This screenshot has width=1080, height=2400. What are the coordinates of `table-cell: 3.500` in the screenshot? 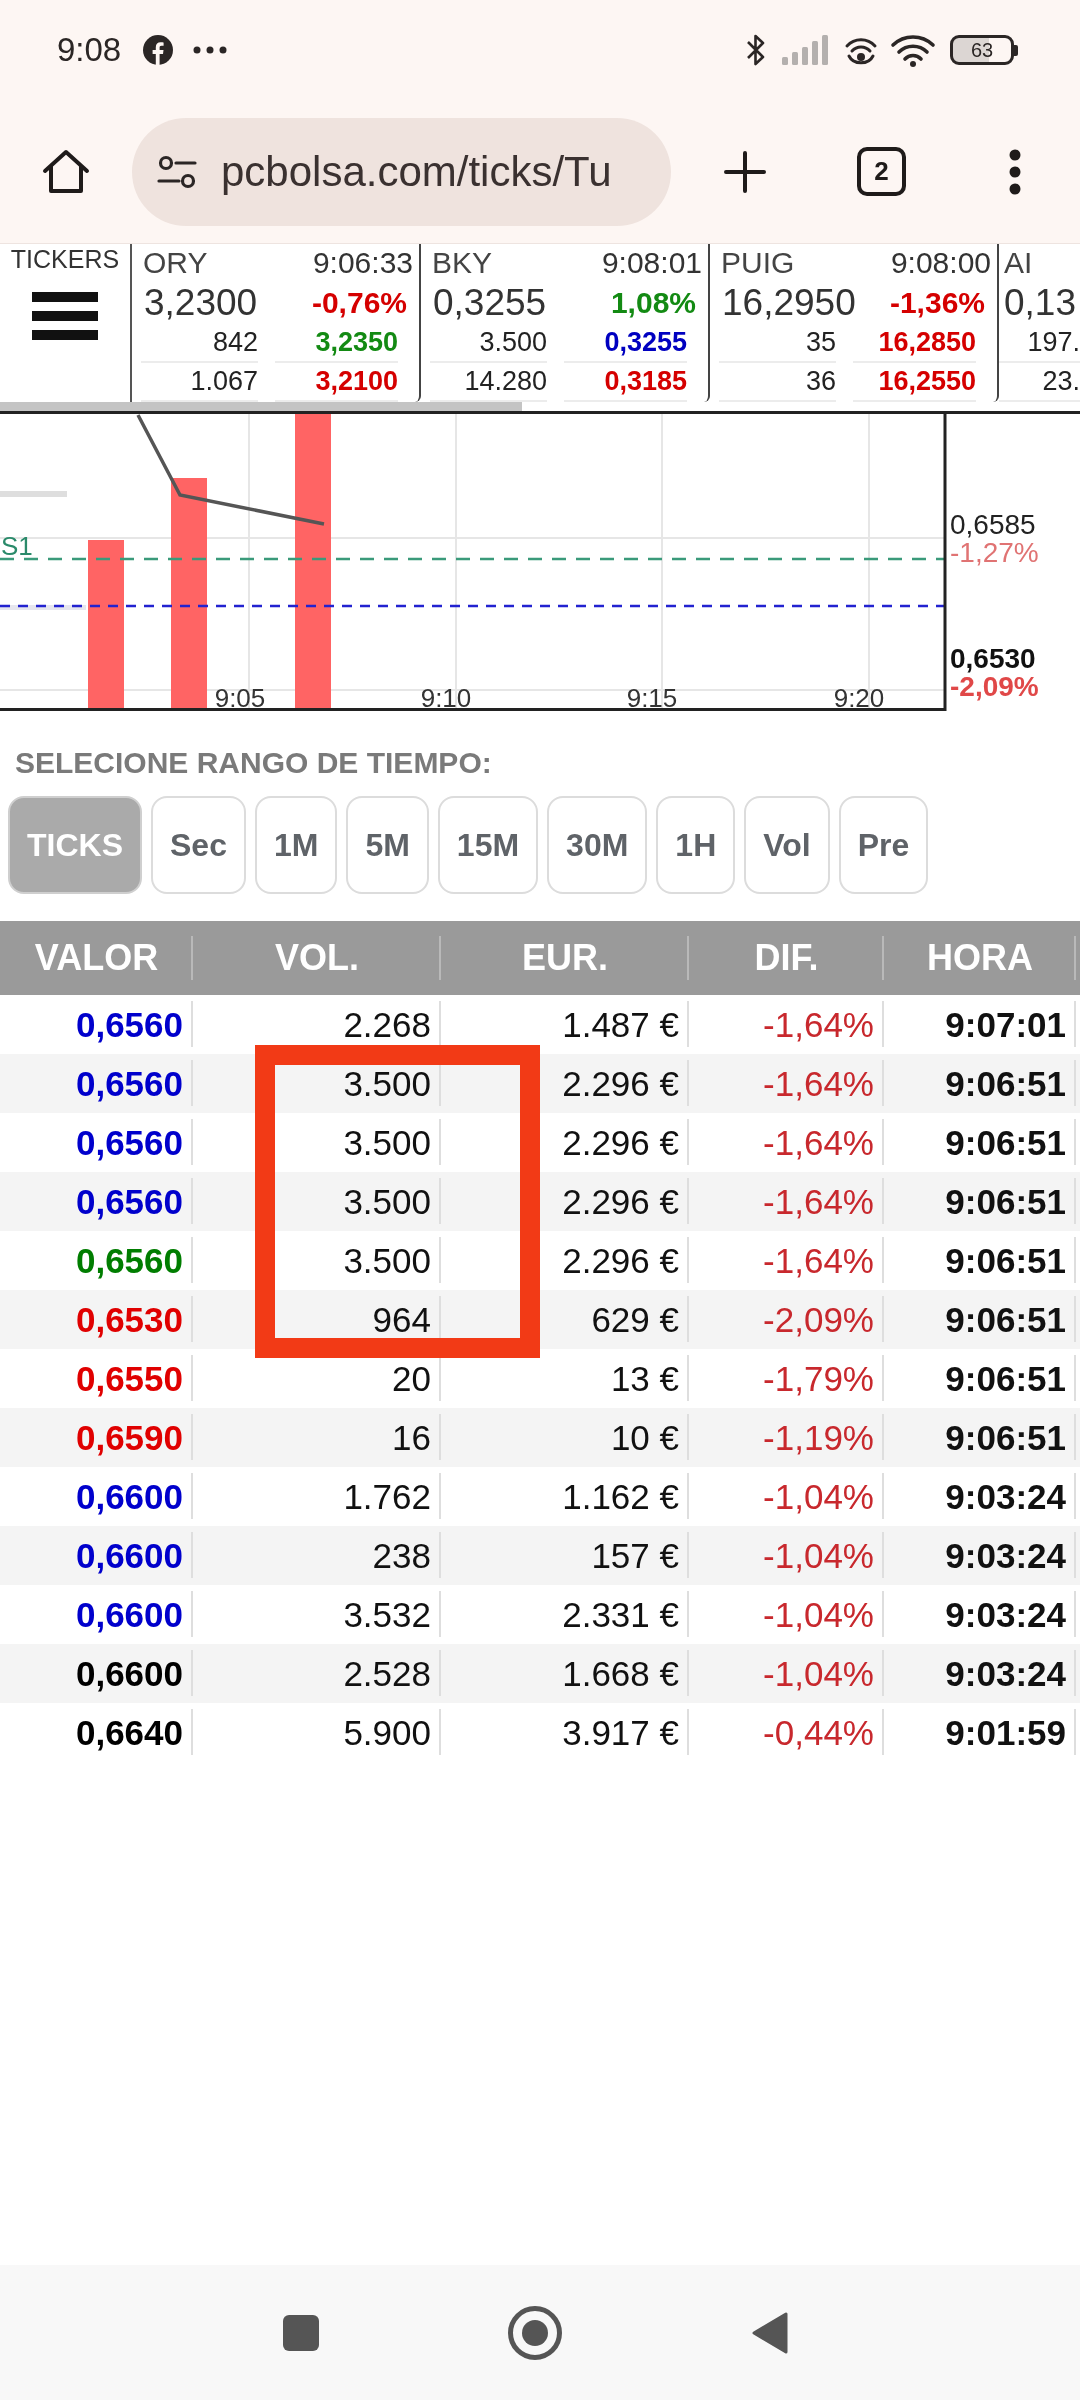 It's located at (317, 1201).